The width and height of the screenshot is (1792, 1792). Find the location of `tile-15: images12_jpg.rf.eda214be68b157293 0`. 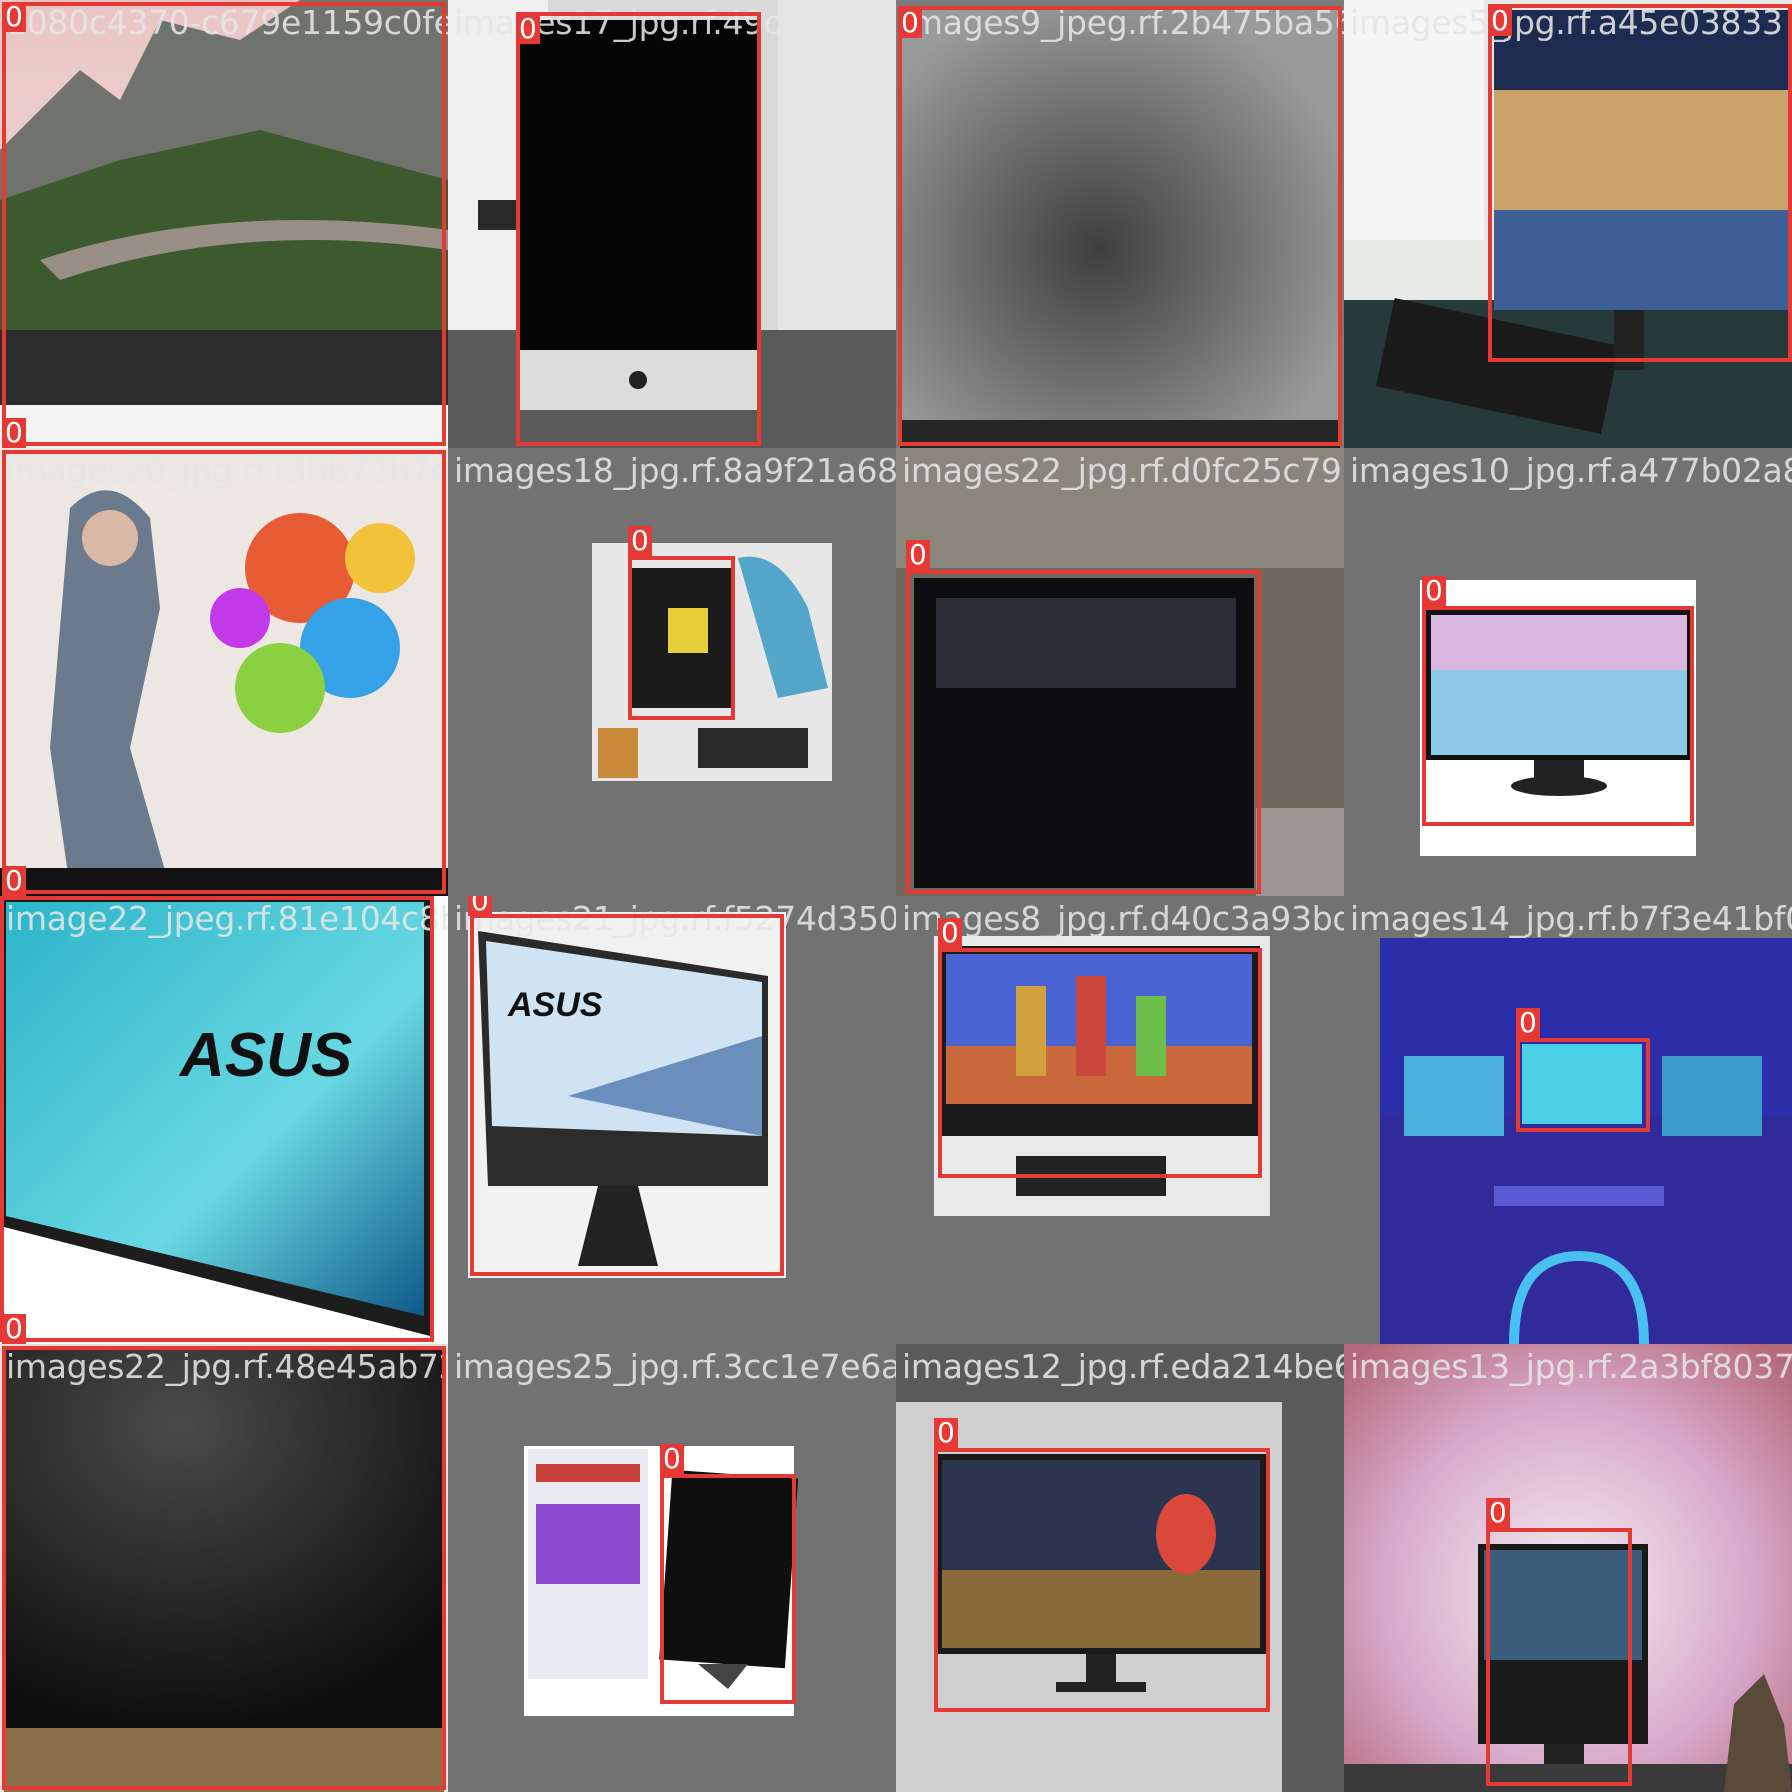

tile-15: images12_jpg.rf.eda214be68b157293 0 is located at coordinates (1120, 1568).